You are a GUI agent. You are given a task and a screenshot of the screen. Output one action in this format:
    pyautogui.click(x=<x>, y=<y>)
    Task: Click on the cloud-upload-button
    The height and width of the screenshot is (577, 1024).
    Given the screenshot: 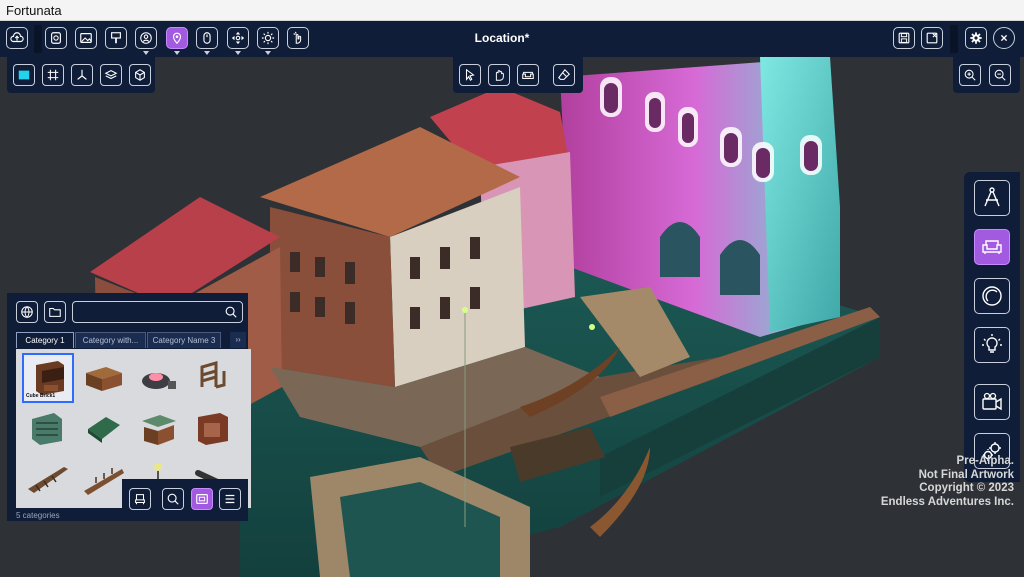 What is the action you would take?
    pyautogui.click(x=17, y=38)
    